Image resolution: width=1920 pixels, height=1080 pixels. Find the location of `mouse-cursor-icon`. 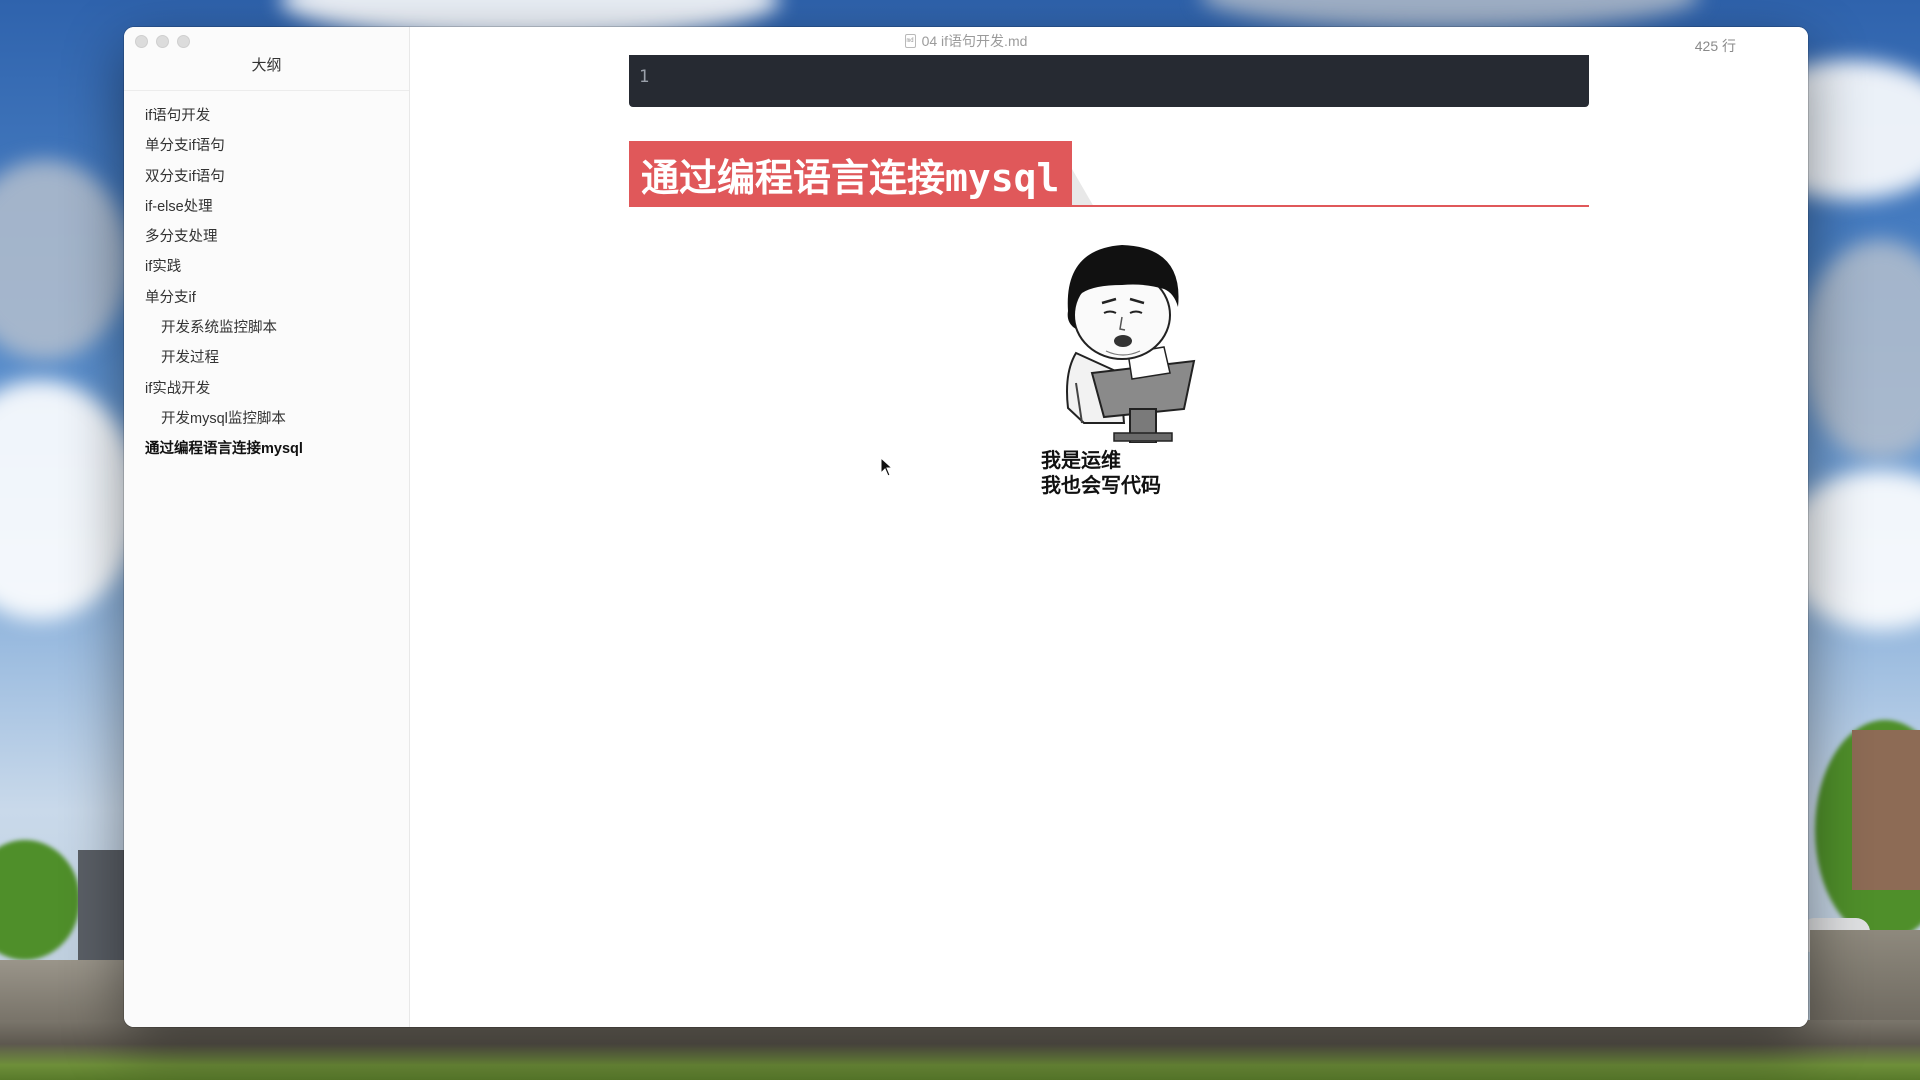

mouse-cursor-icon is located at coordinates (887, 467).